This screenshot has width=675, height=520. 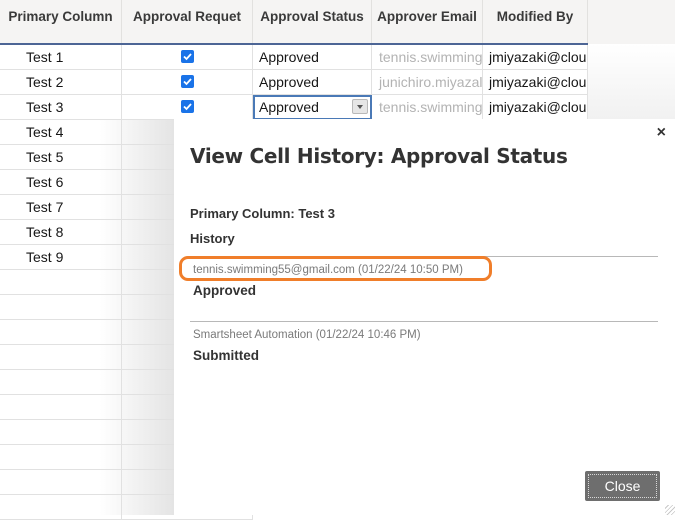 I want to click on primary-cell: Test 8, so click(x=61, y=232).